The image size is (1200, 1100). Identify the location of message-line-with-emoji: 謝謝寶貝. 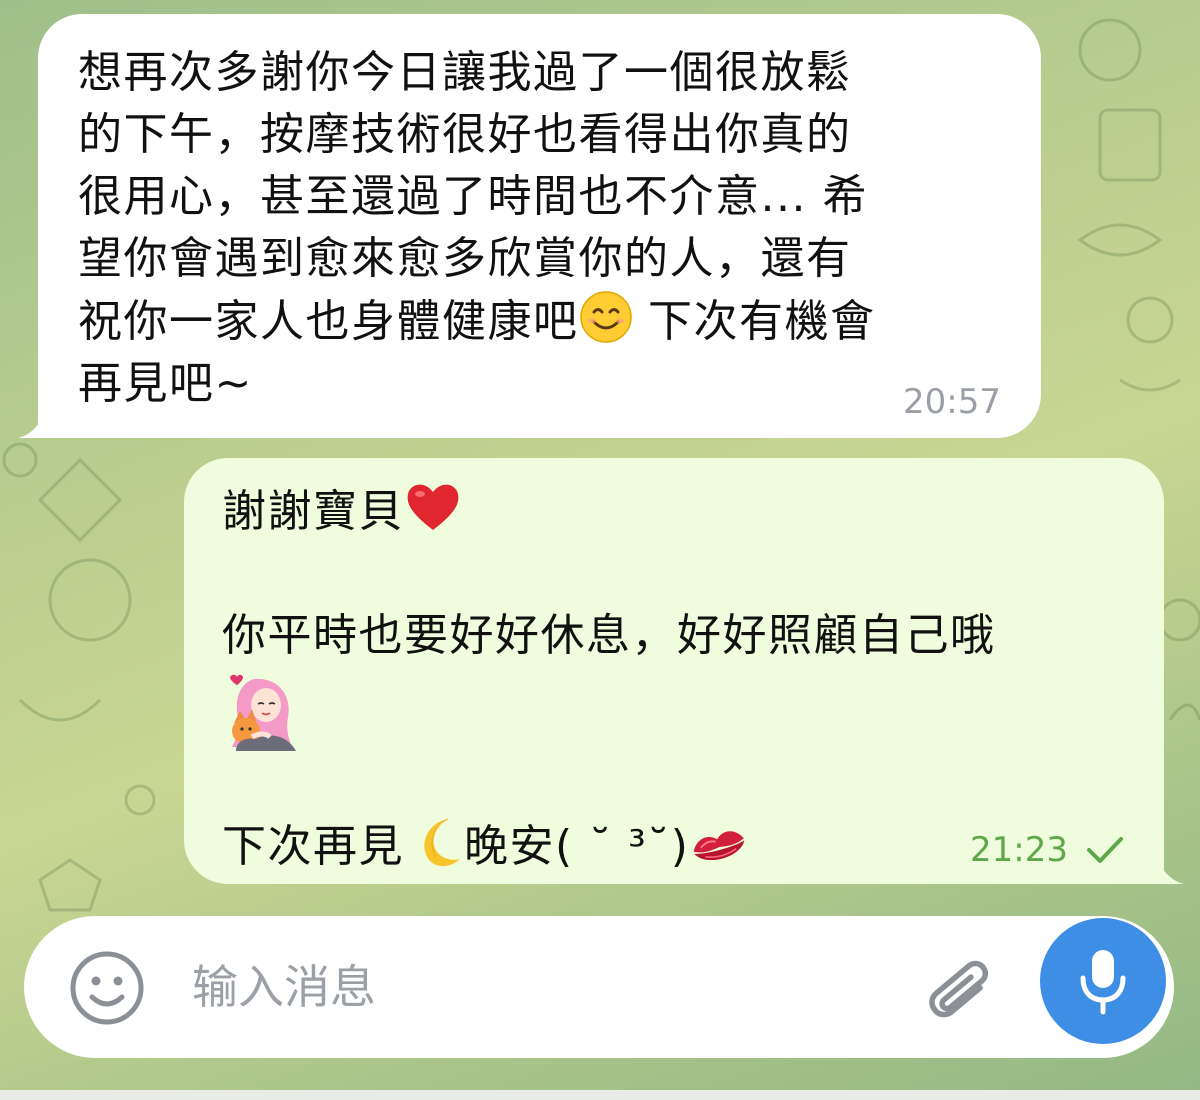
(678, 511).